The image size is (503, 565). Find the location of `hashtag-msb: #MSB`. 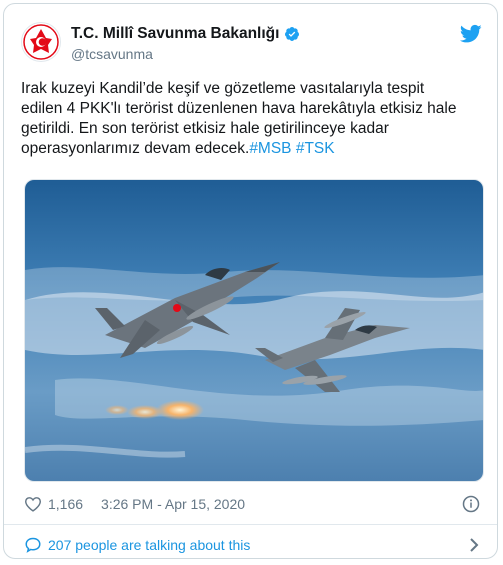

hashtag-msb: #MSB is located at coordinates (270, 148).